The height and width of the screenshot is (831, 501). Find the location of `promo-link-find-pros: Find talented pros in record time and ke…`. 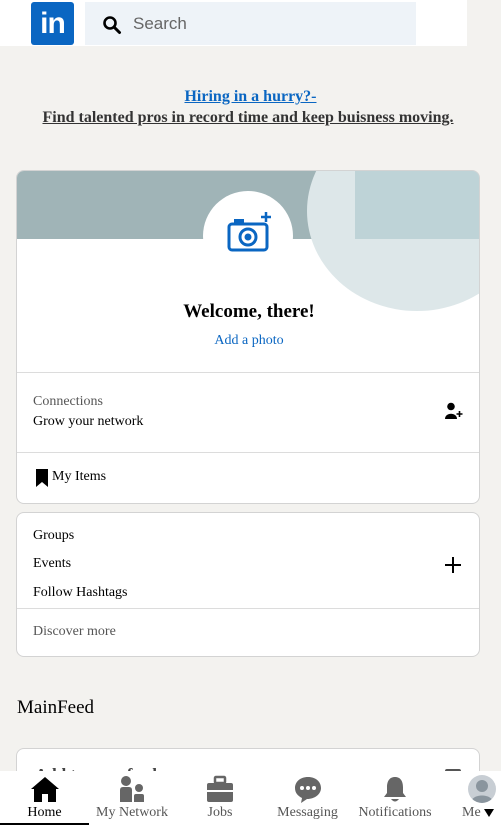

promo-link-find-pros: Find talented pros in record time and ke… is located at coordinates (248, 118).